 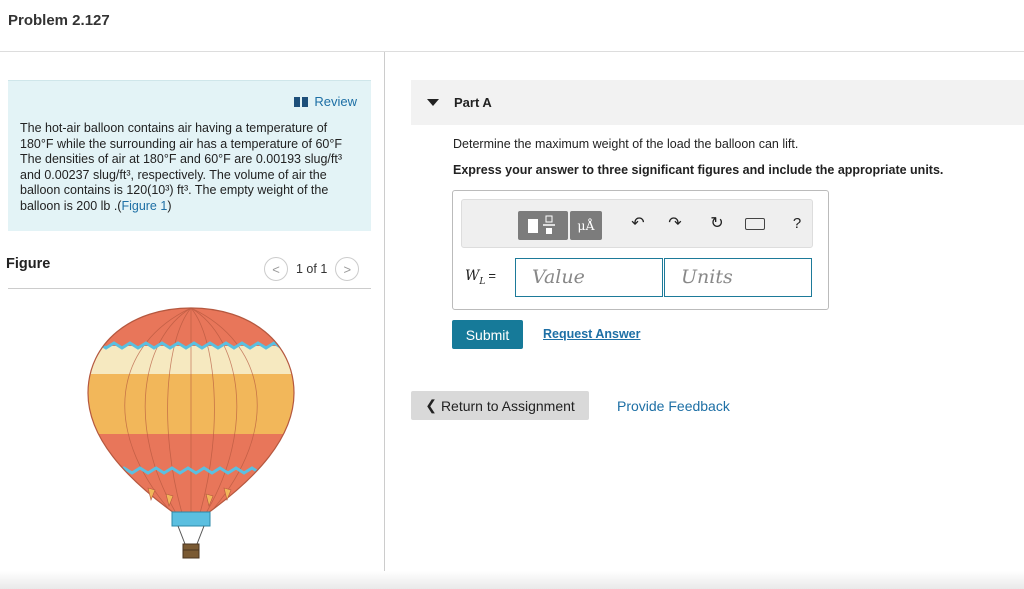 What do you see at coordinates (512, 51) in the screenshot?
I see `header-divider` at bounding box center [512, 51].